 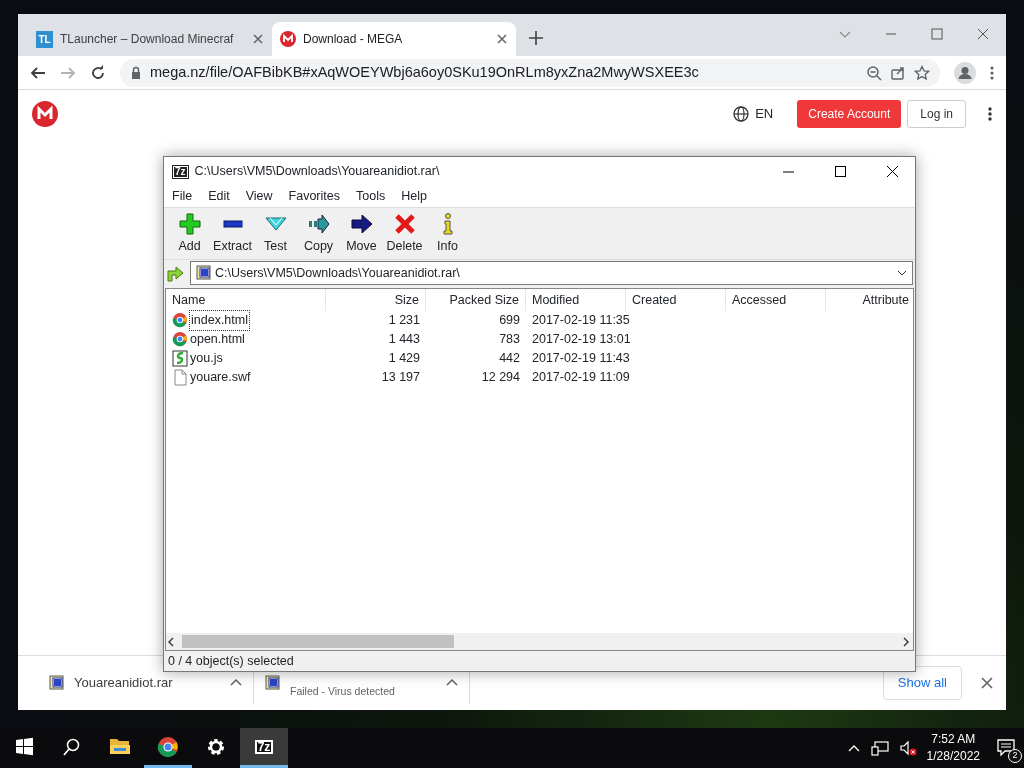 What do you see at coordinates (136, 72) in the screenshot?
I see `lock-icon` at bounding box center [136, 72].